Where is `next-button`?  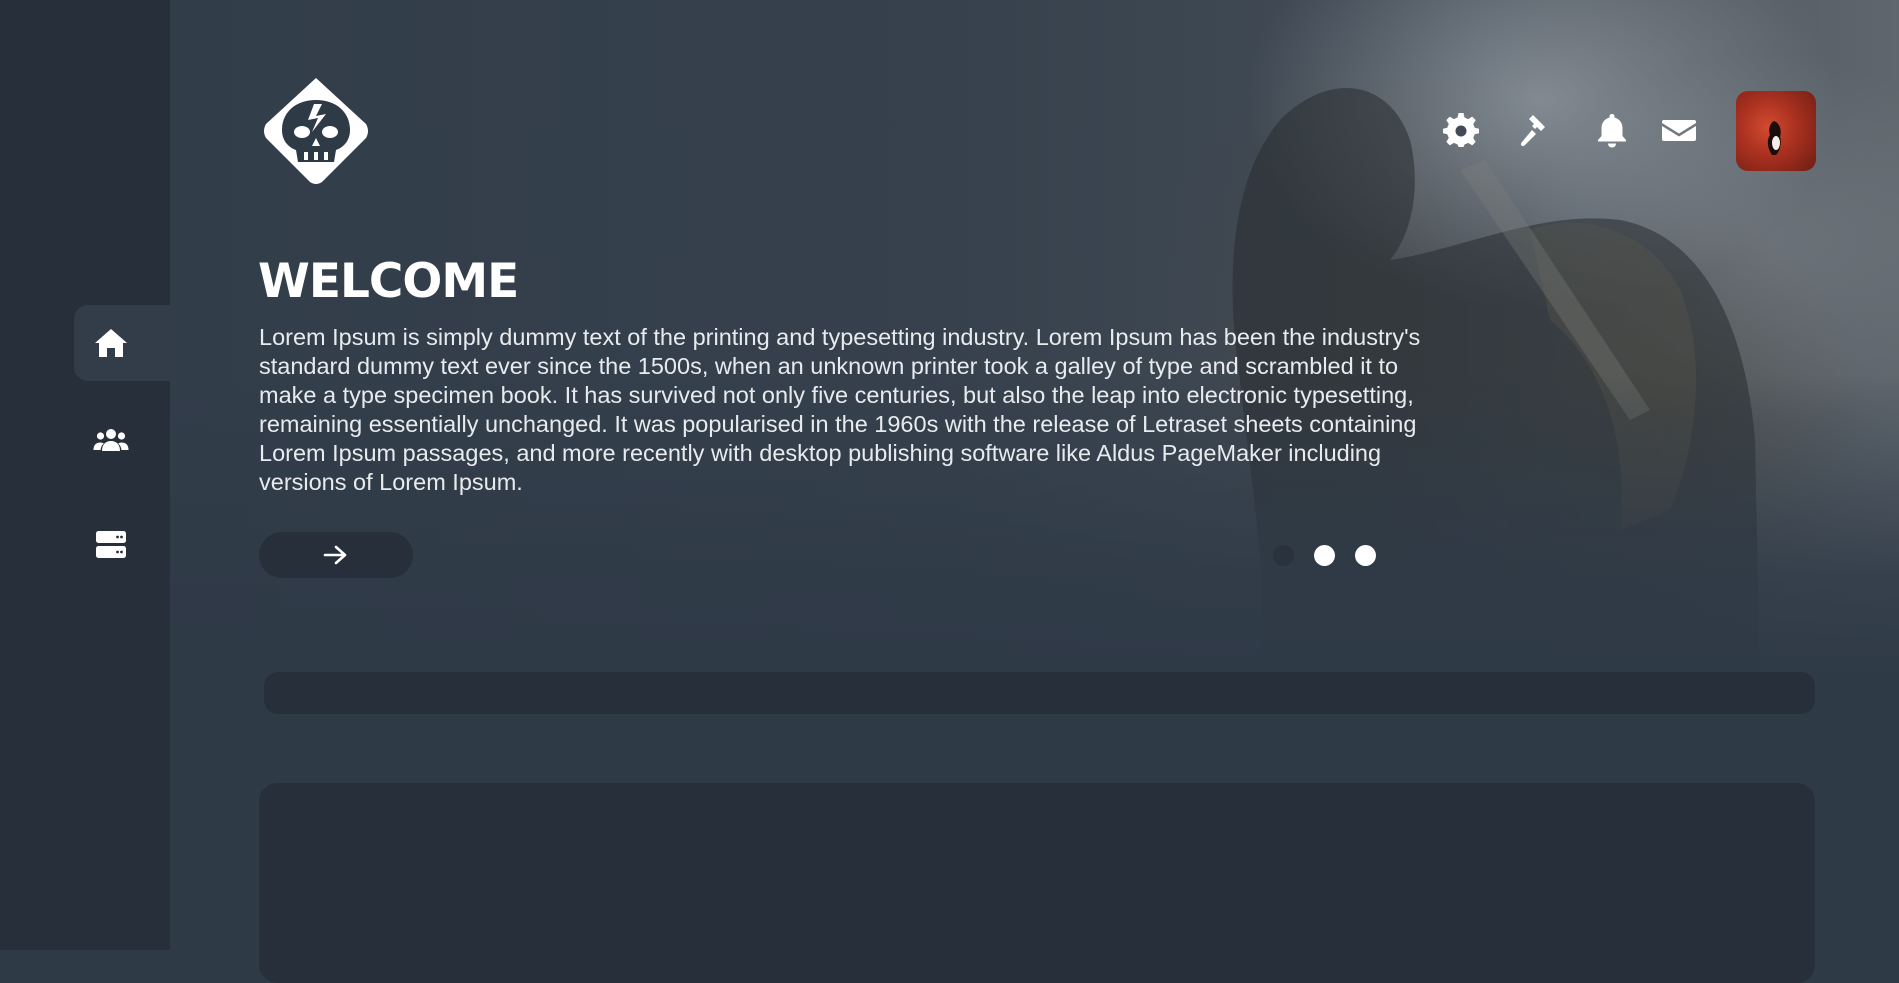
next-button is located at coordinates (336, 555).